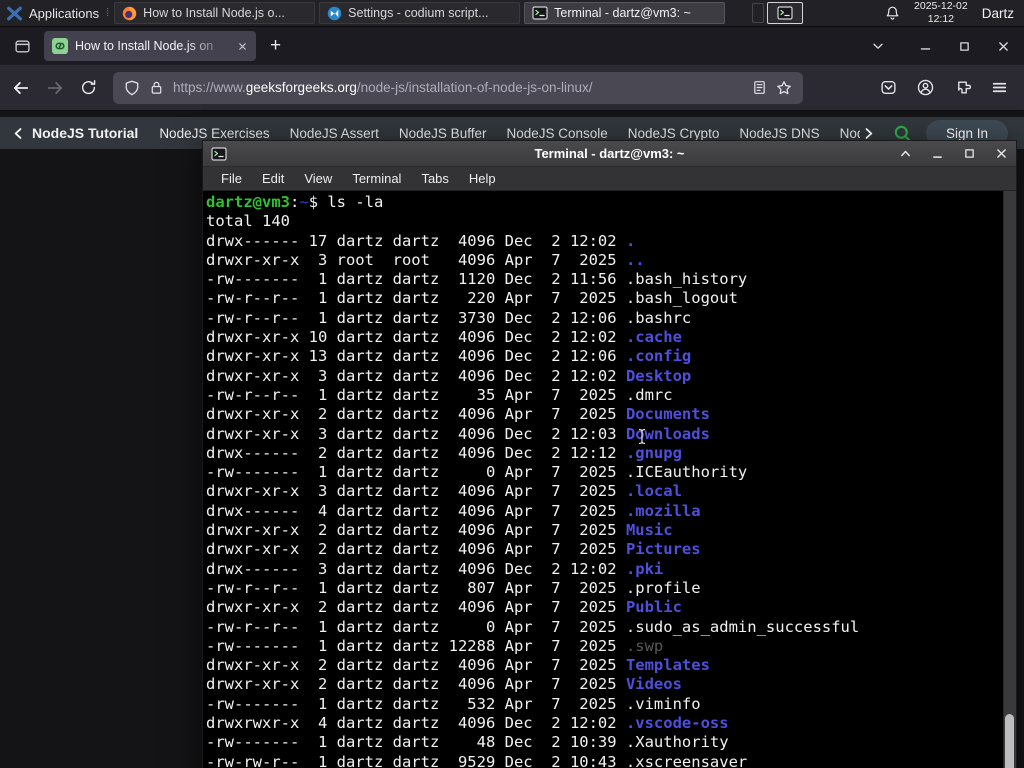 This screenshot has height=768, width=1024. I want to click on scrollbar-thumb, so click(1009, 741).